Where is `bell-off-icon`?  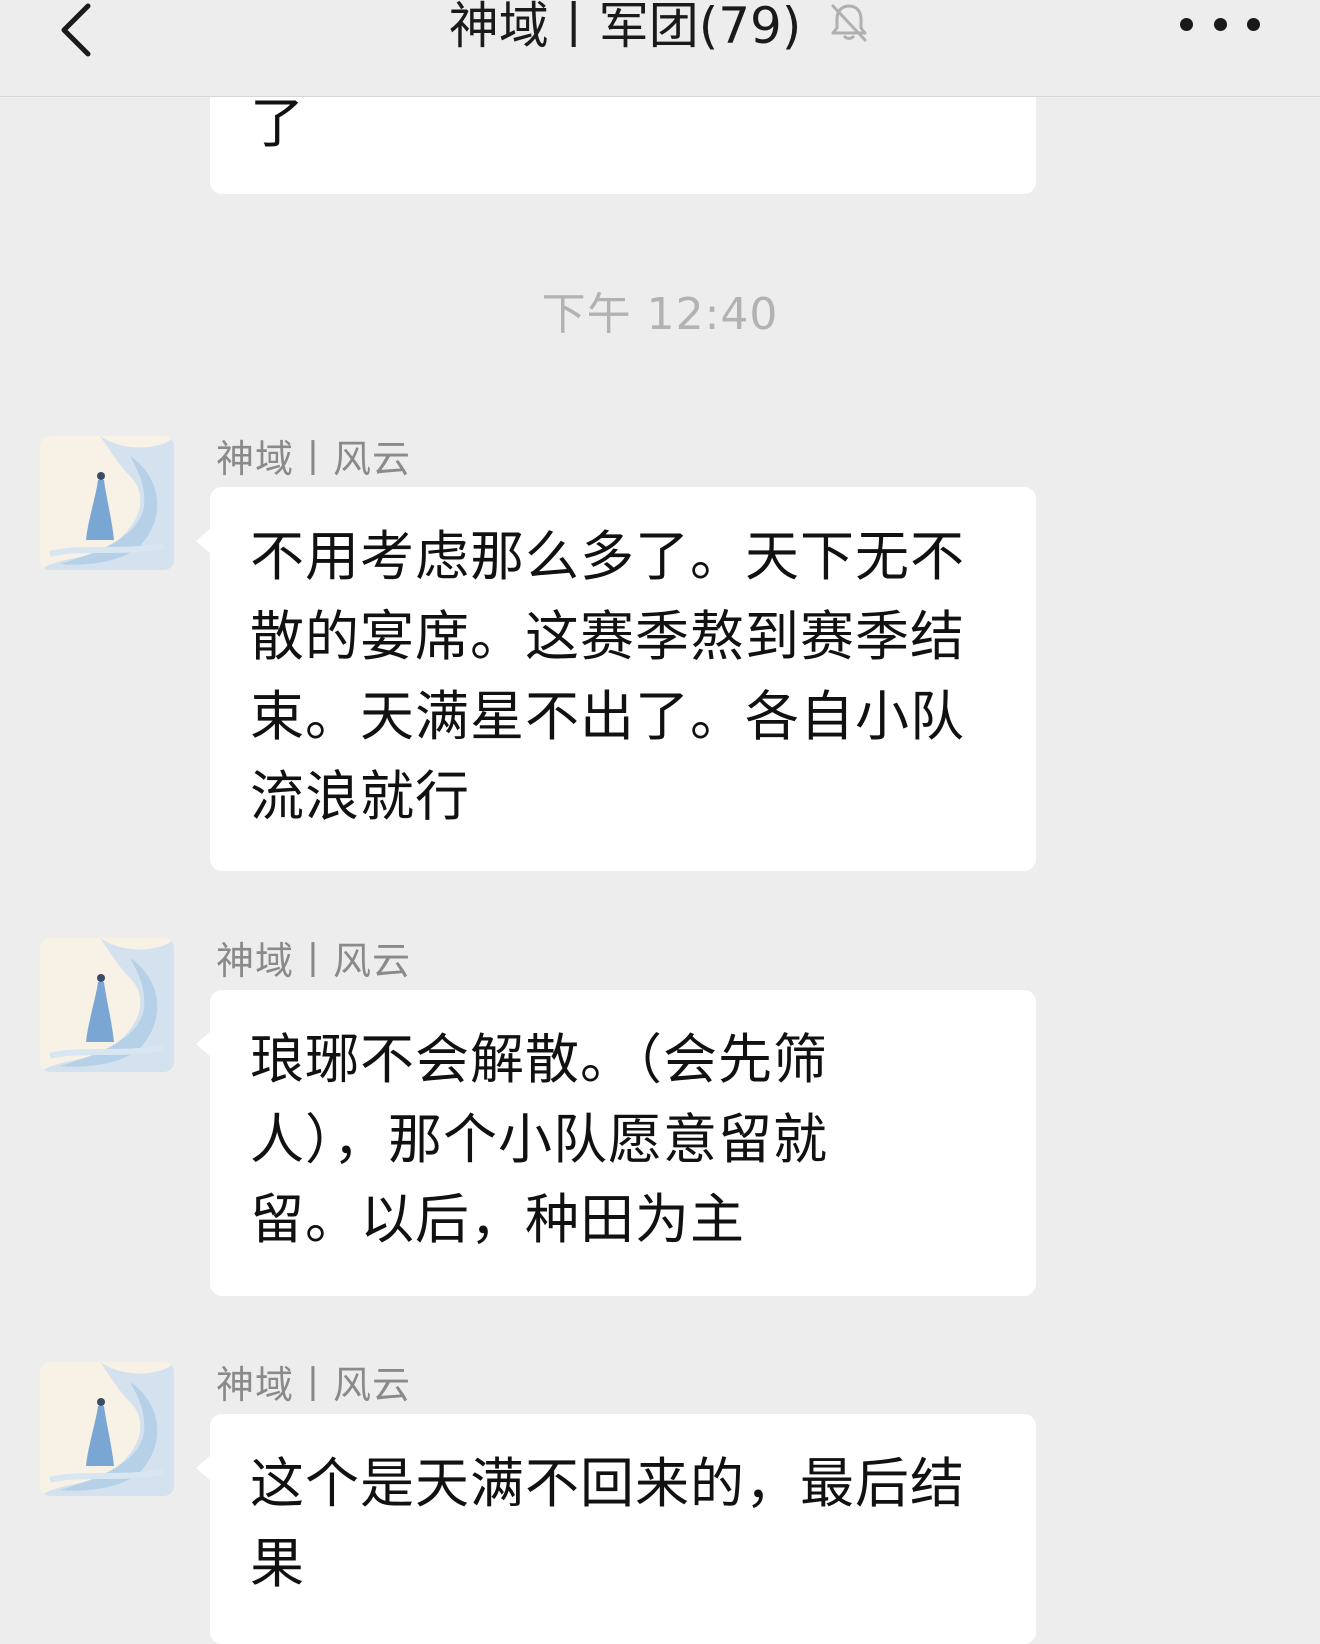 bell-off-icon is located at coordinates (849, 29).